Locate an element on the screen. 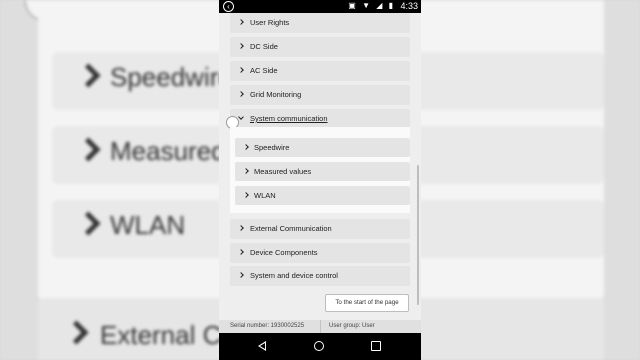 Image resolution: width=640 pixels, height=360 pixels. scrollbar is located at coordinates (418, 235).